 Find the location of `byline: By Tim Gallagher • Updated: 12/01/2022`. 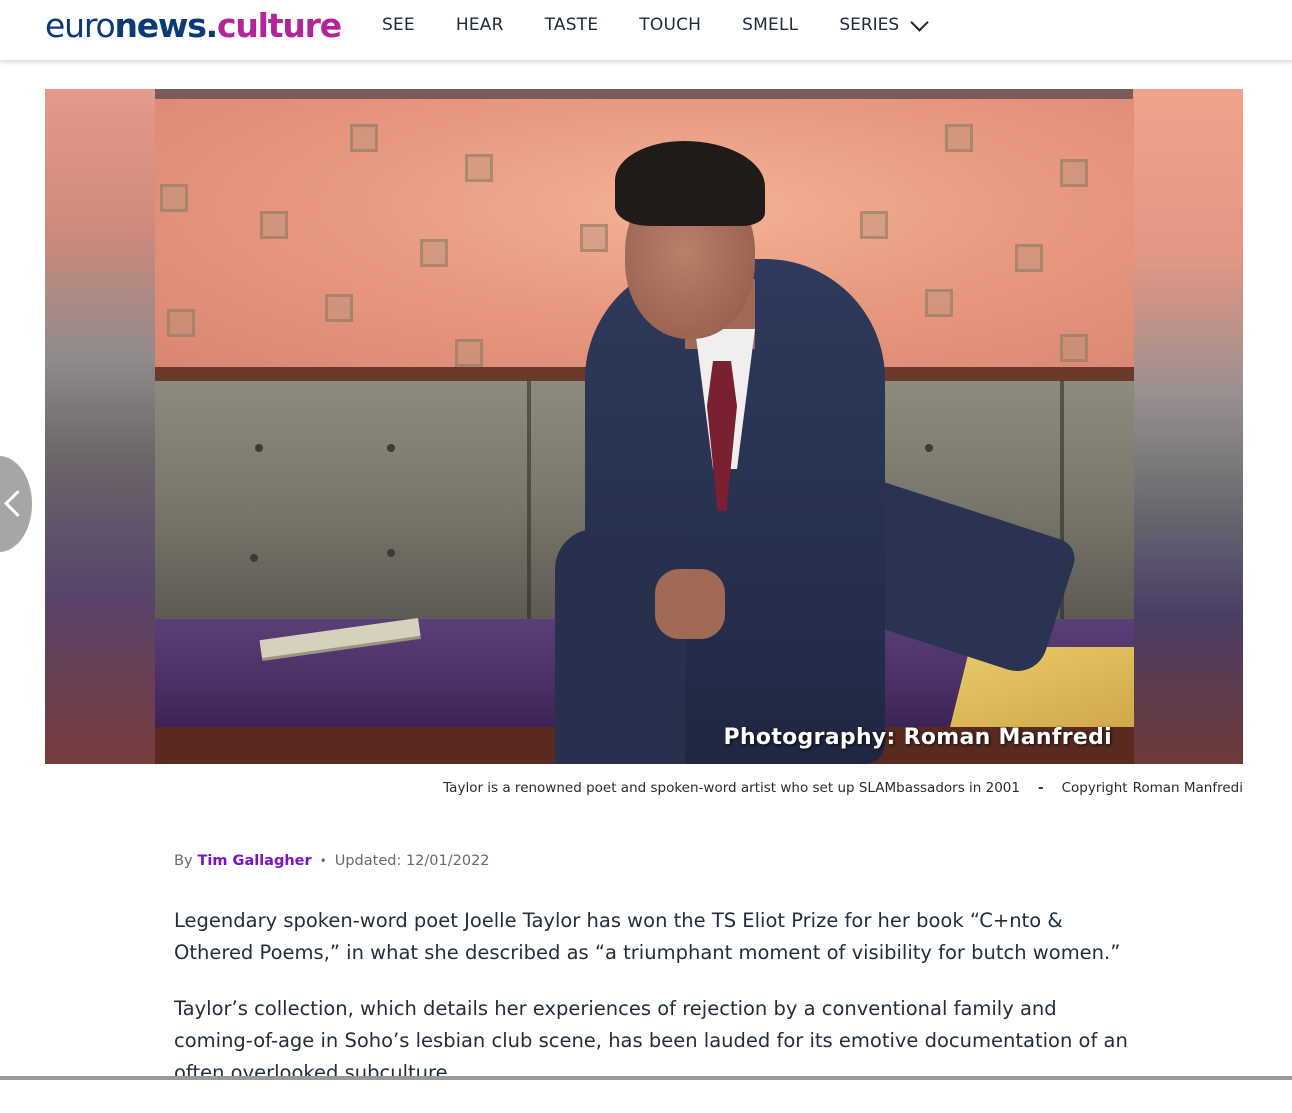

byline: By Tim Gallagher • Updated: 12/01/2022 is located at coordinates (332, 861).